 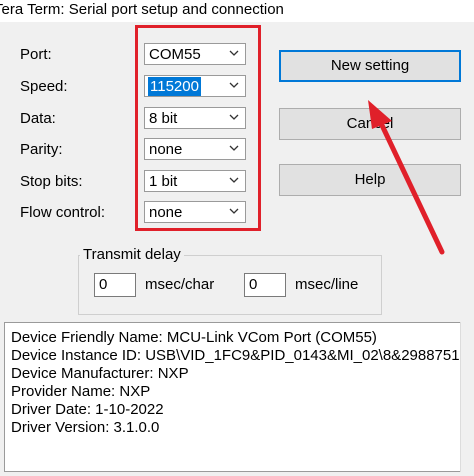 What do you see at coordinates (41, 149) in the screenshot?
I see `parity-label: Parity:` at bounding box center [41, 149].